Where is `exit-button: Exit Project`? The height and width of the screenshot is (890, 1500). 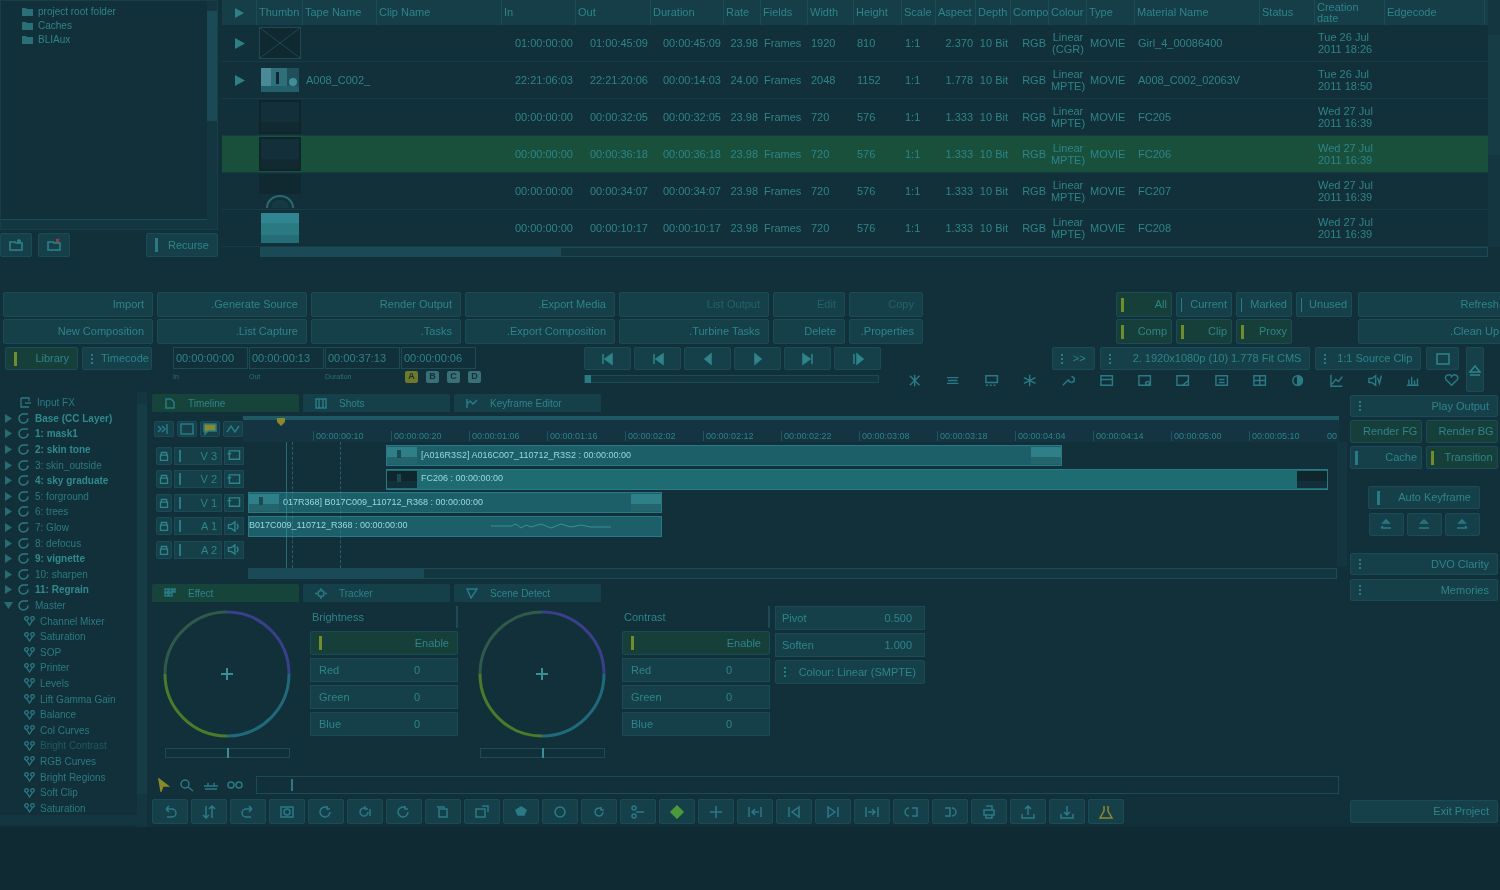 exit-button: Exit Project is located at coordinates (1424, 811).